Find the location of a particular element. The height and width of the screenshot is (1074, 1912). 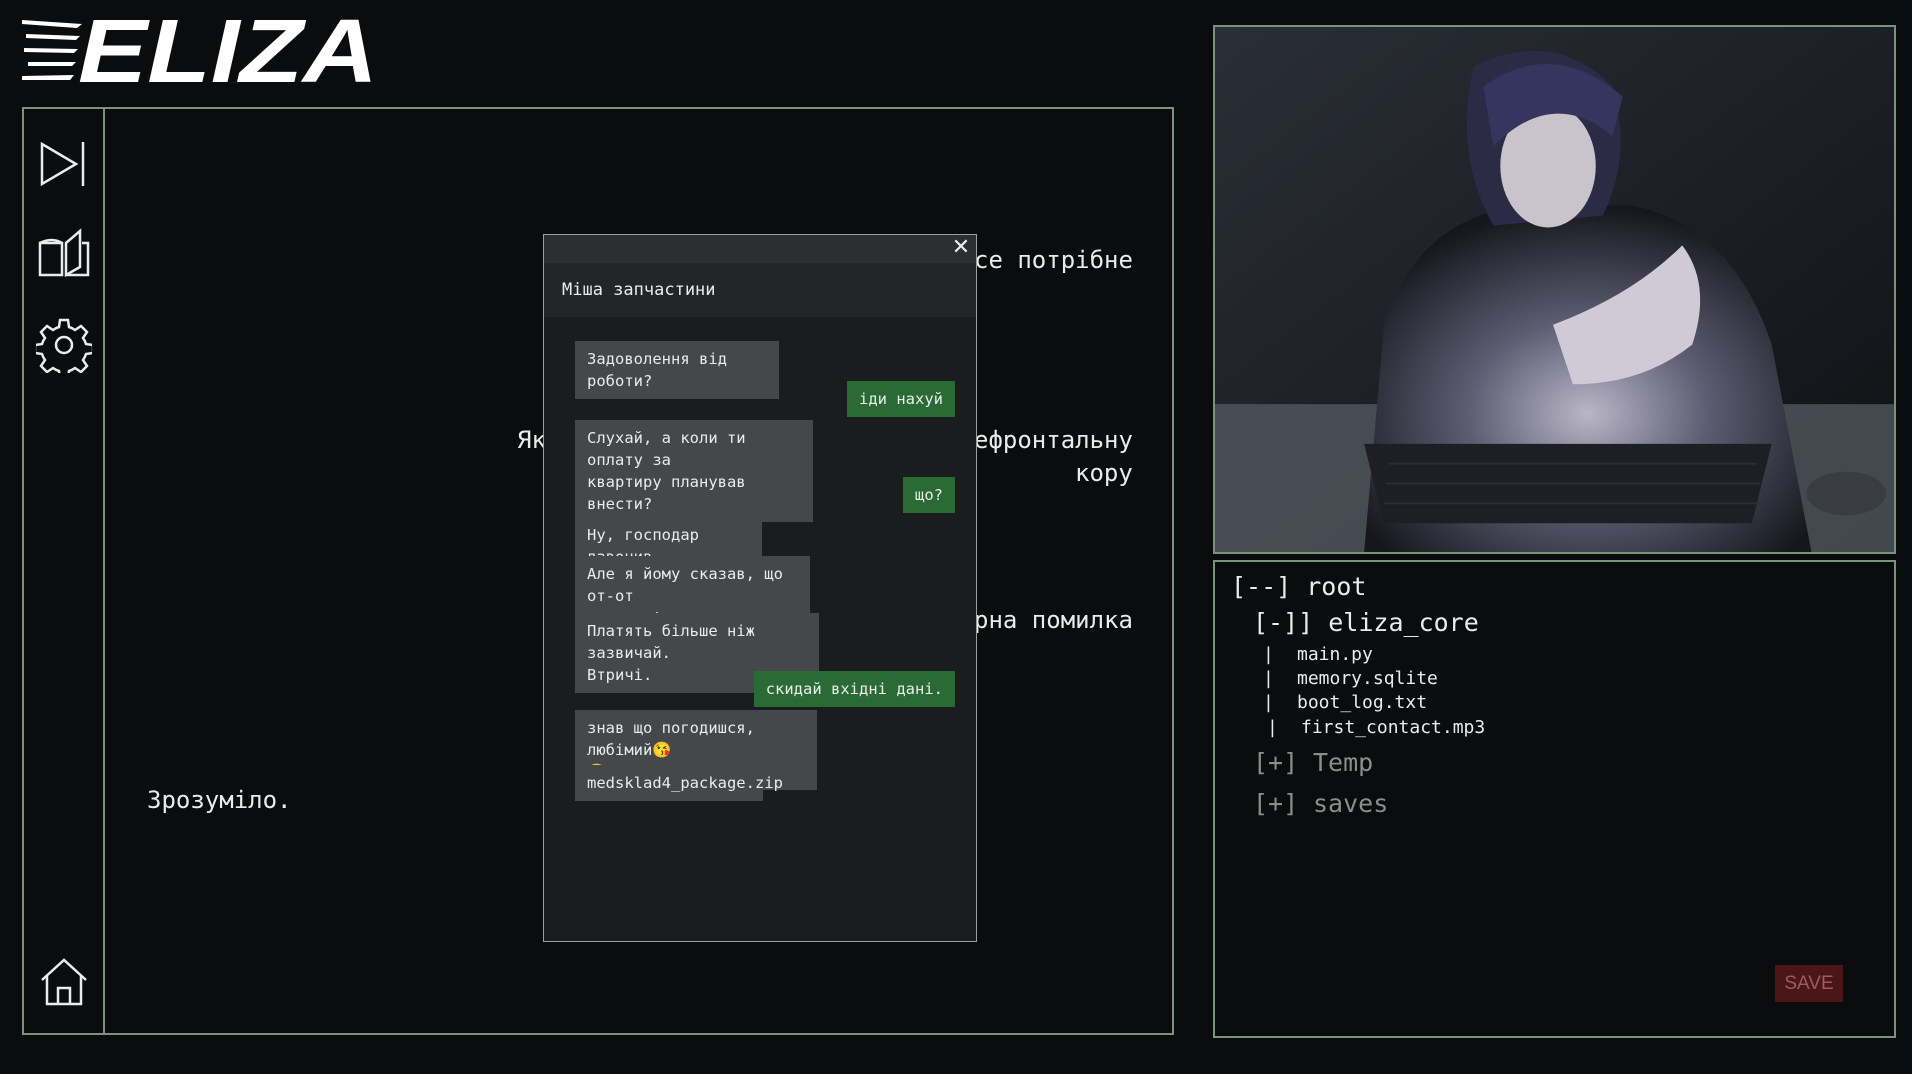

folder-name: saves is located at coordinates (1350, 803).